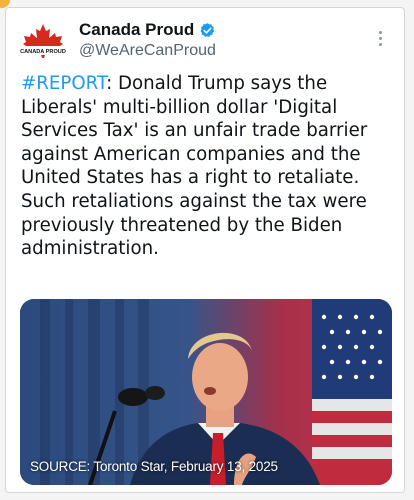 The image size is (414, 500). Describe the element at coordinates (63, 83) in the screenshot. I see `hashtag-link: #REPORT` at that location.